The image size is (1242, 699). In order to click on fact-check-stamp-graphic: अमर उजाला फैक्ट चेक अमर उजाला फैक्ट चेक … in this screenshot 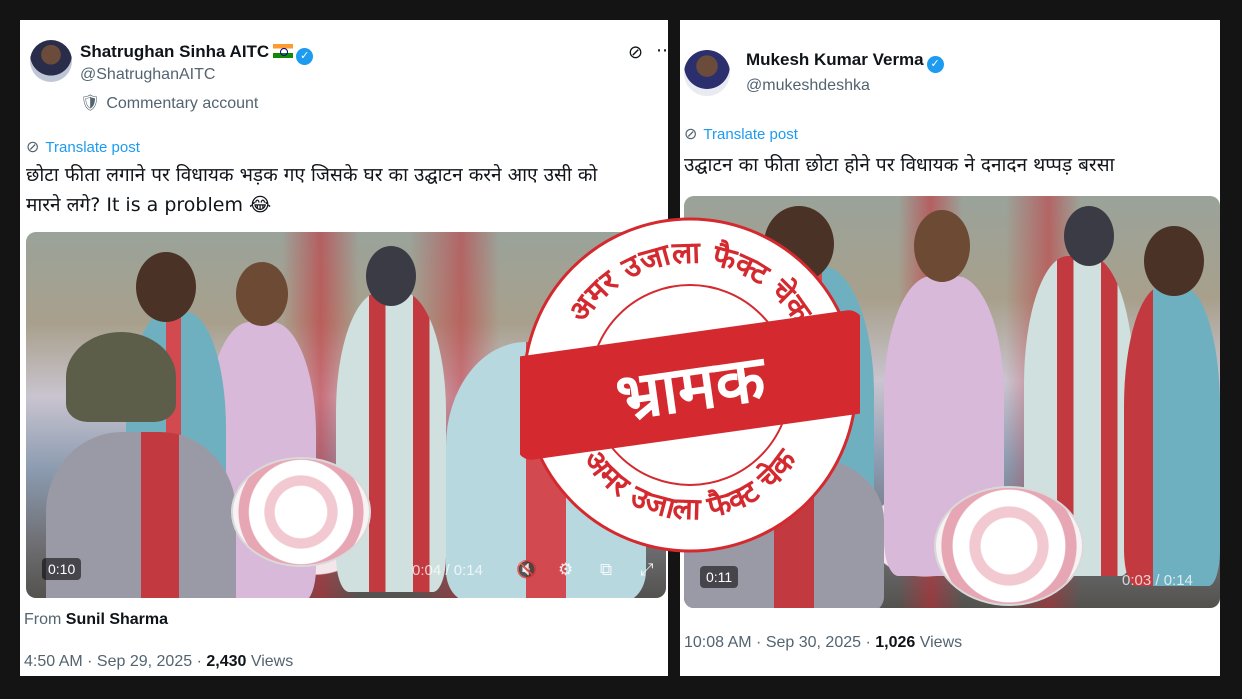, I will do `click(690, 385)`.